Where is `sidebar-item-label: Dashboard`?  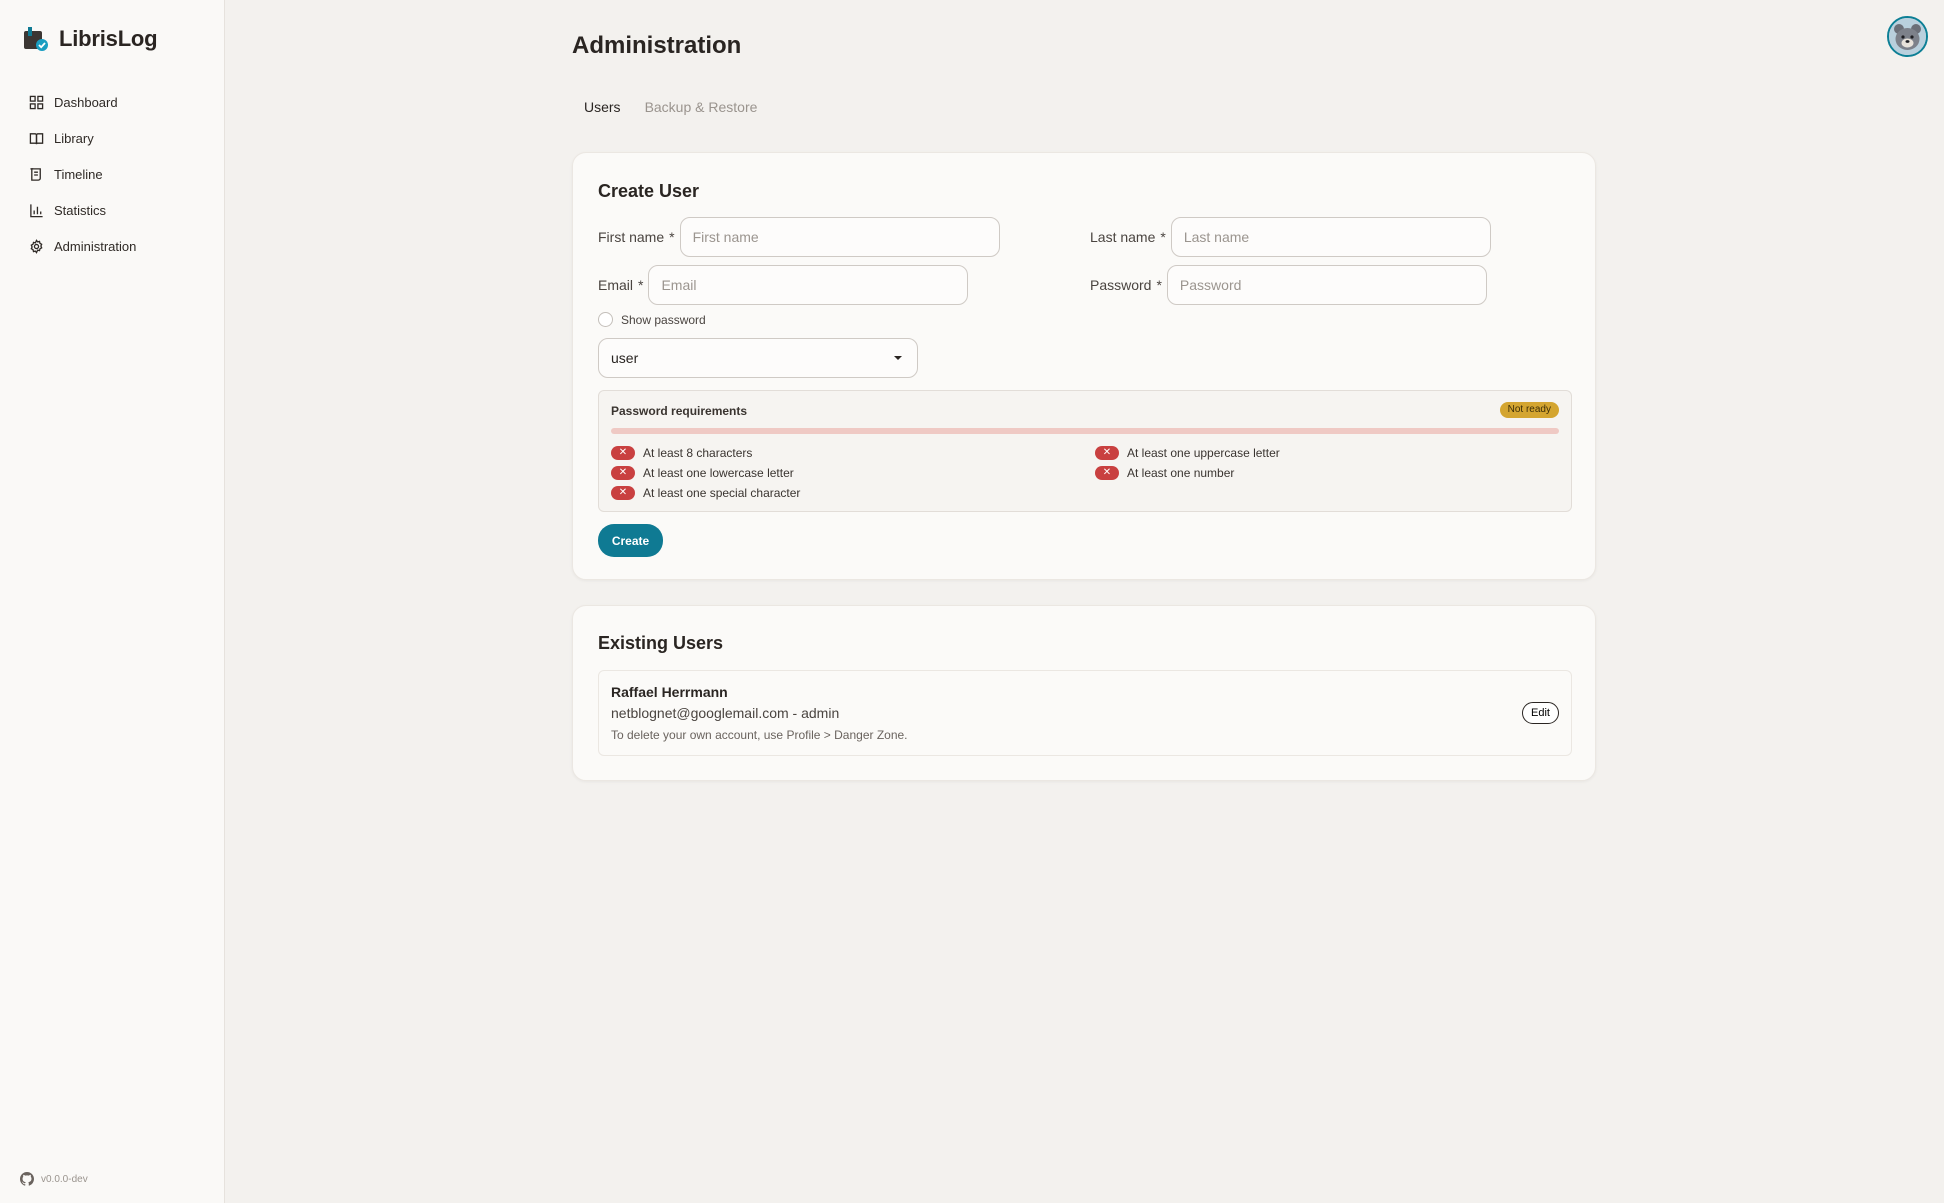
sidebar-item-label: Dashboard is located at coordinates (86, 102).